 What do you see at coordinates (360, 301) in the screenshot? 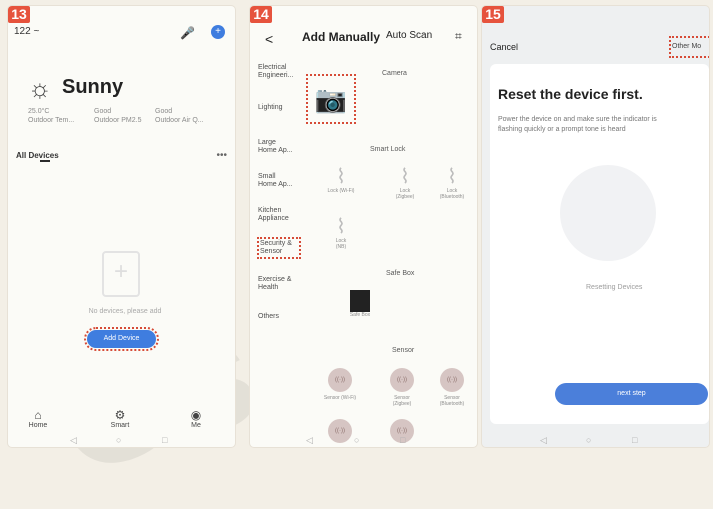
I see `safe-box-icon` at bounding box center [360, 301].